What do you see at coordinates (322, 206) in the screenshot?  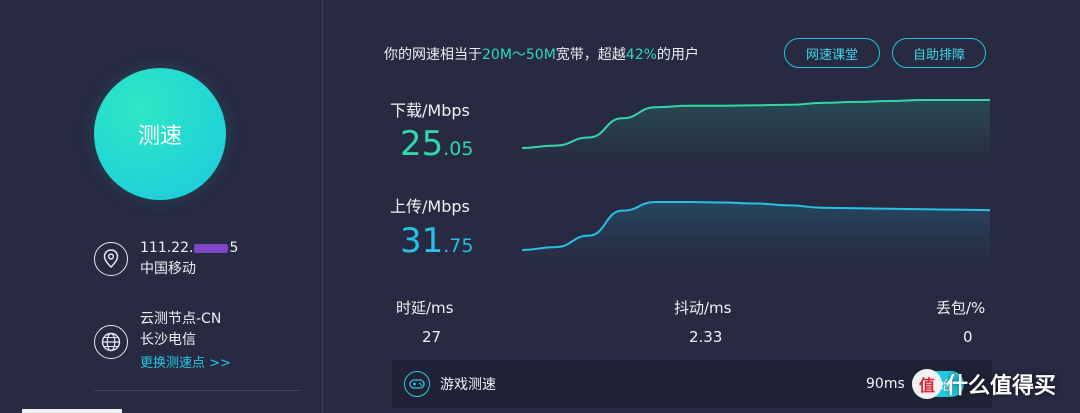 I see `panel-divider` at bounding box center [322, 206].